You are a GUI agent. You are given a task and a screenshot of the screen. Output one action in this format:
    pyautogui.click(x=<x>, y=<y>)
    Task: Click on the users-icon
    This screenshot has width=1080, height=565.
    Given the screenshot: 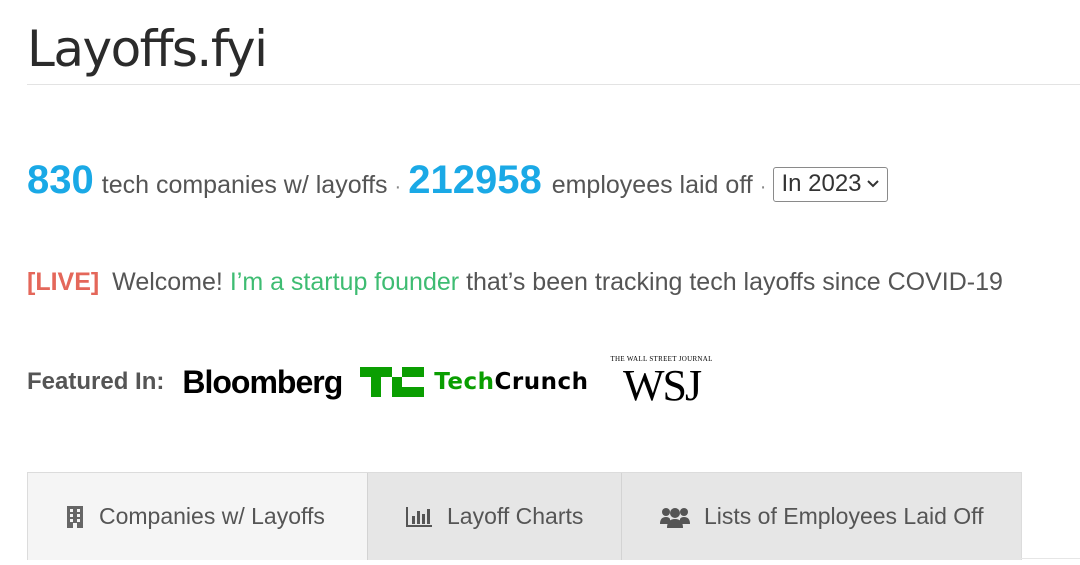 What is the action you would take?
    pyautogui.click(x=675, y=517)
    